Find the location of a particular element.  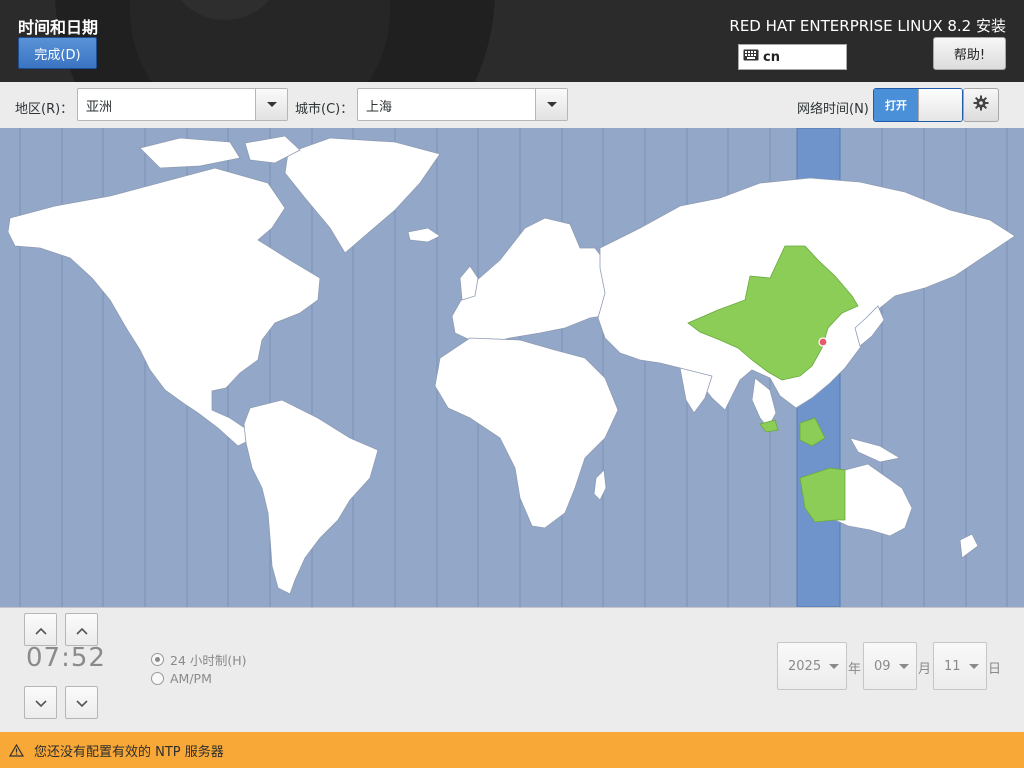

region-combobox: 亚洲 is located at coordinates (182, 104).